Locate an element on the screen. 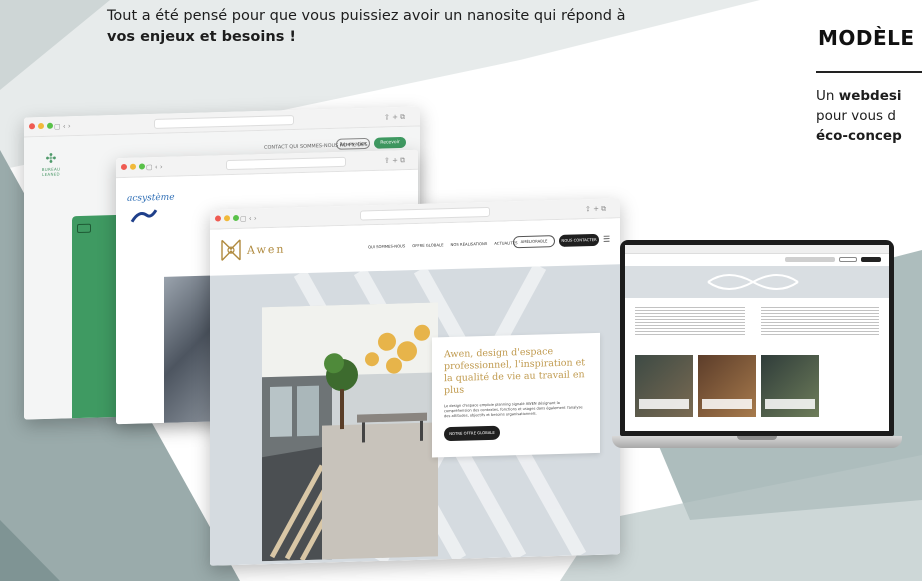 The height and width of the screenshot is (581, 922). side-description: Un webdesi pour vous d éco-concep is located at coordinates (859, 116).